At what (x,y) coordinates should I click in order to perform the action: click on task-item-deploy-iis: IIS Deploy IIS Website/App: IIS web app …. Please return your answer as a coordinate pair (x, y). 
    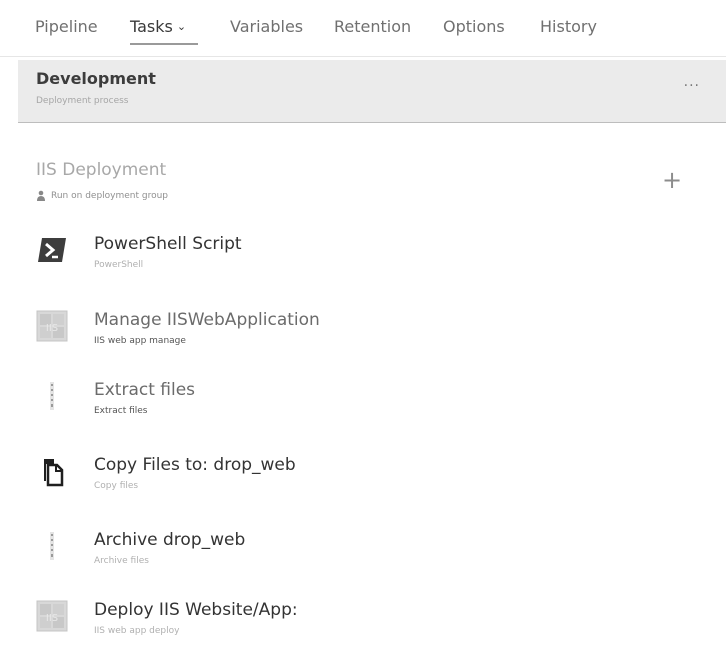
    Looking at the image, I should click on (357, 626).